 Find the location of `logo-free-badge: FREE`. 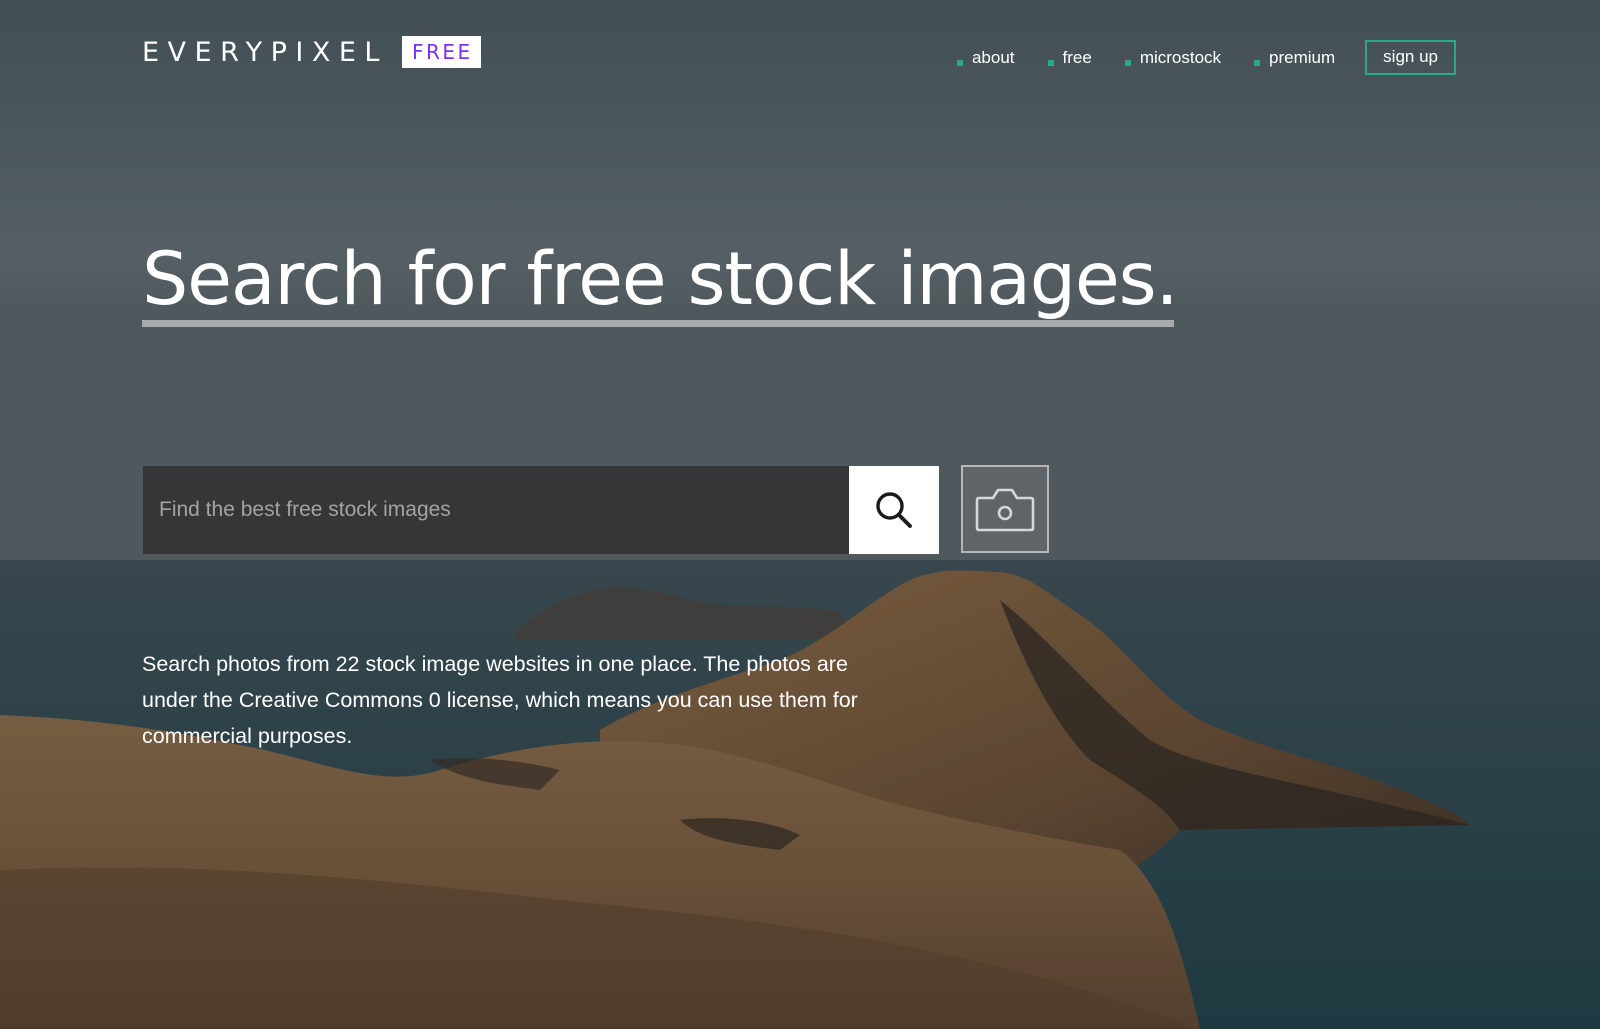

logo-free-badge: FREE is located at coordinates (441, 52).